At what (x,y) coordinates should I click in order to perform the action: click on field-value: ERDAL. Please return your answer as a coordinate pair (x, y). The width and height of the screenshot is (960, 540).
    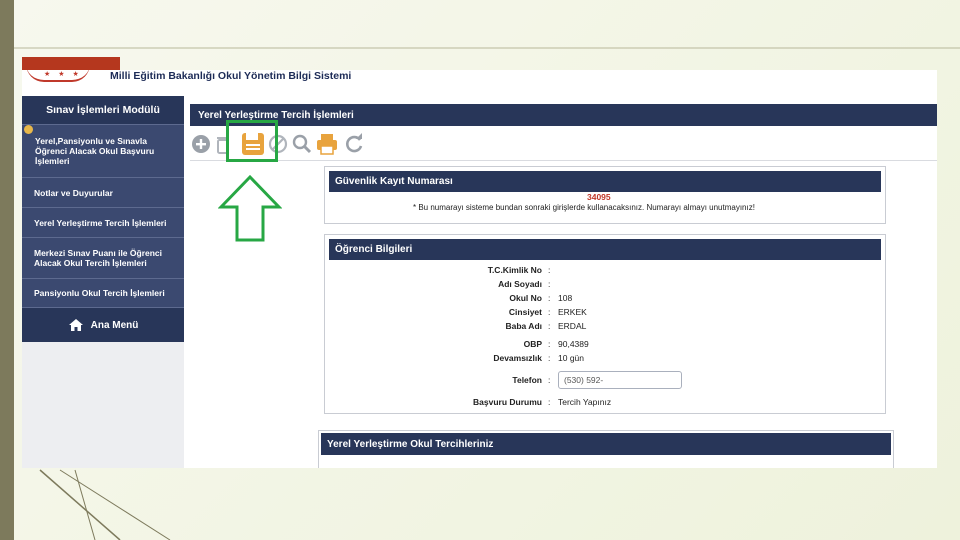
    Looking at the image, I should click on (572, 326).